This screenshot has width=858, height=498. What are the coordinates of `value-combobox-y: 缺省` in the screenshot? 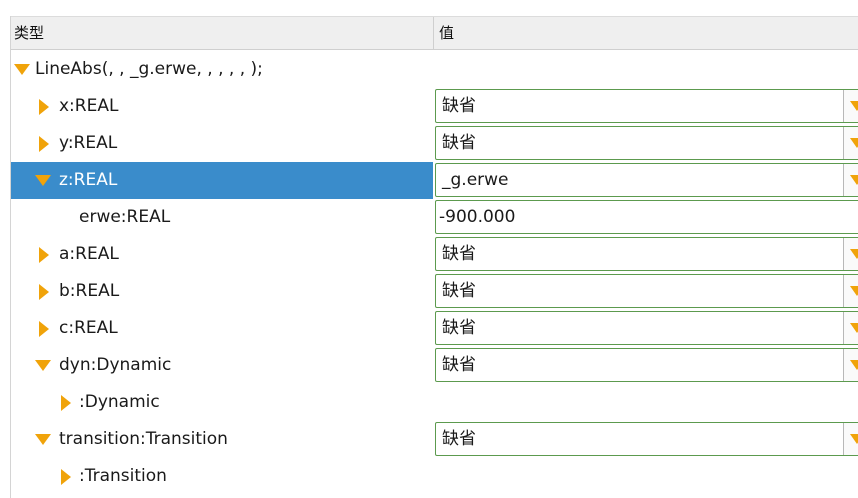 It's located at (646, 143).